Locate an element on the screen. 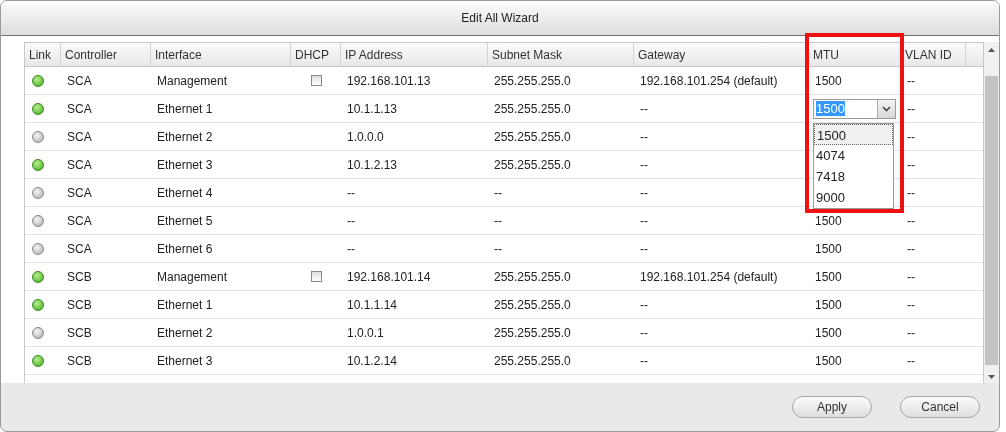 The height and width of the screenshot is (432, 1006). cancel-button: Cancel is located at coordinates (940, 407).